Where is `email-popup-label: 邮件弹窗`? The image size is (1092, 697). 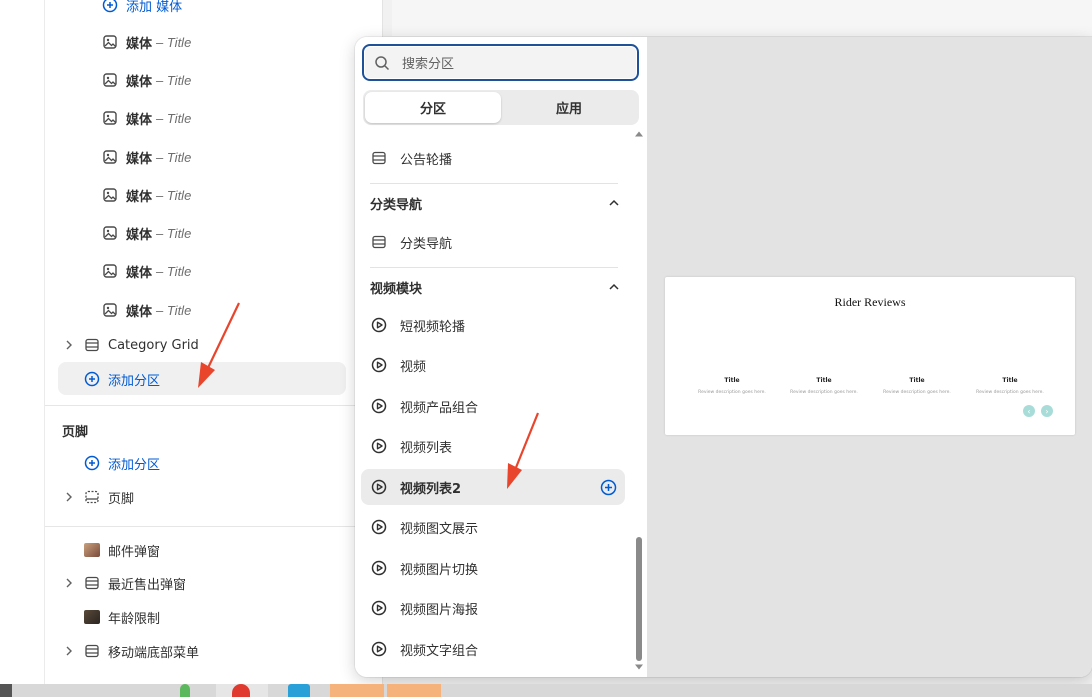
email-popup-label: 邮件弹窗 is located at coordinates (134, 552).